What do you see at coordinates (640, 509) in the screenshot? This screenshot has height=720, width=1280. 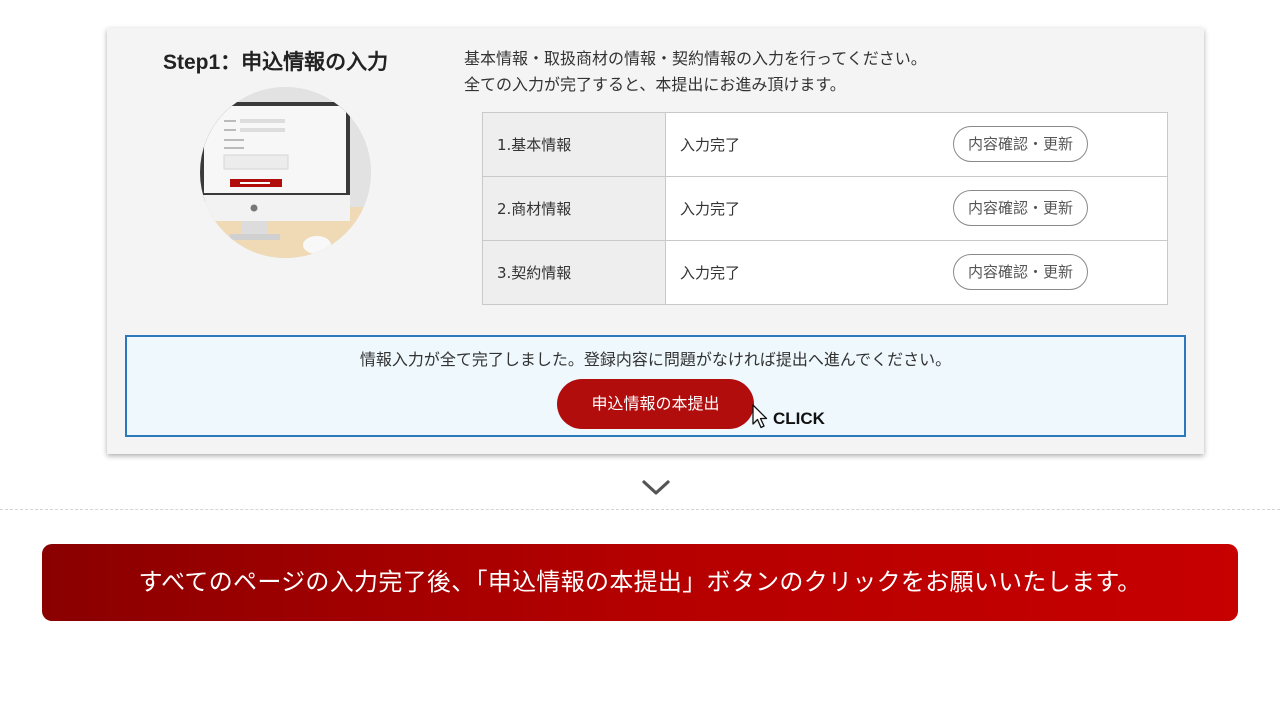 I see `section-divider` at bounding box center [640, 509].